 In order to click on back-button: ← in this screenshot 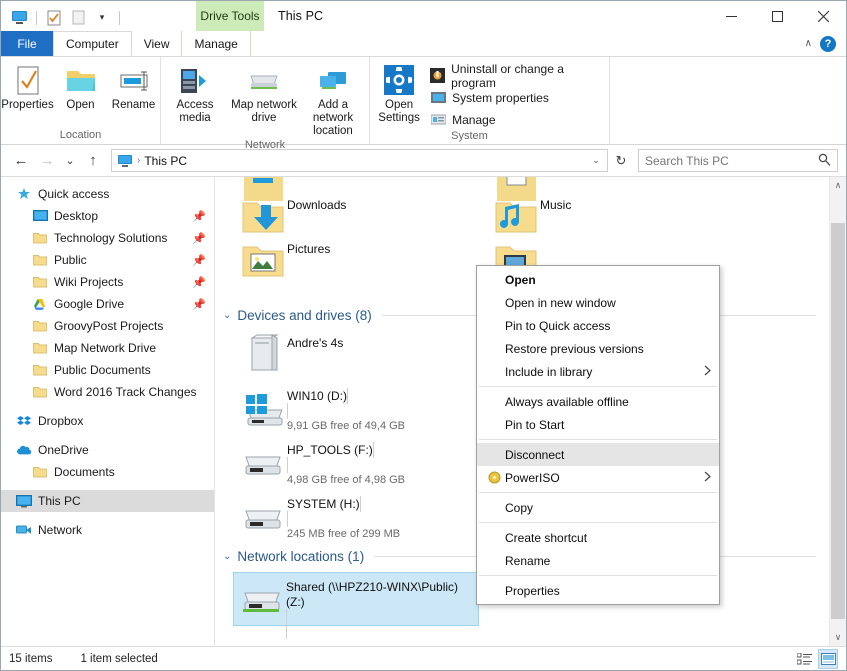, I will do `click(21, 161)`.